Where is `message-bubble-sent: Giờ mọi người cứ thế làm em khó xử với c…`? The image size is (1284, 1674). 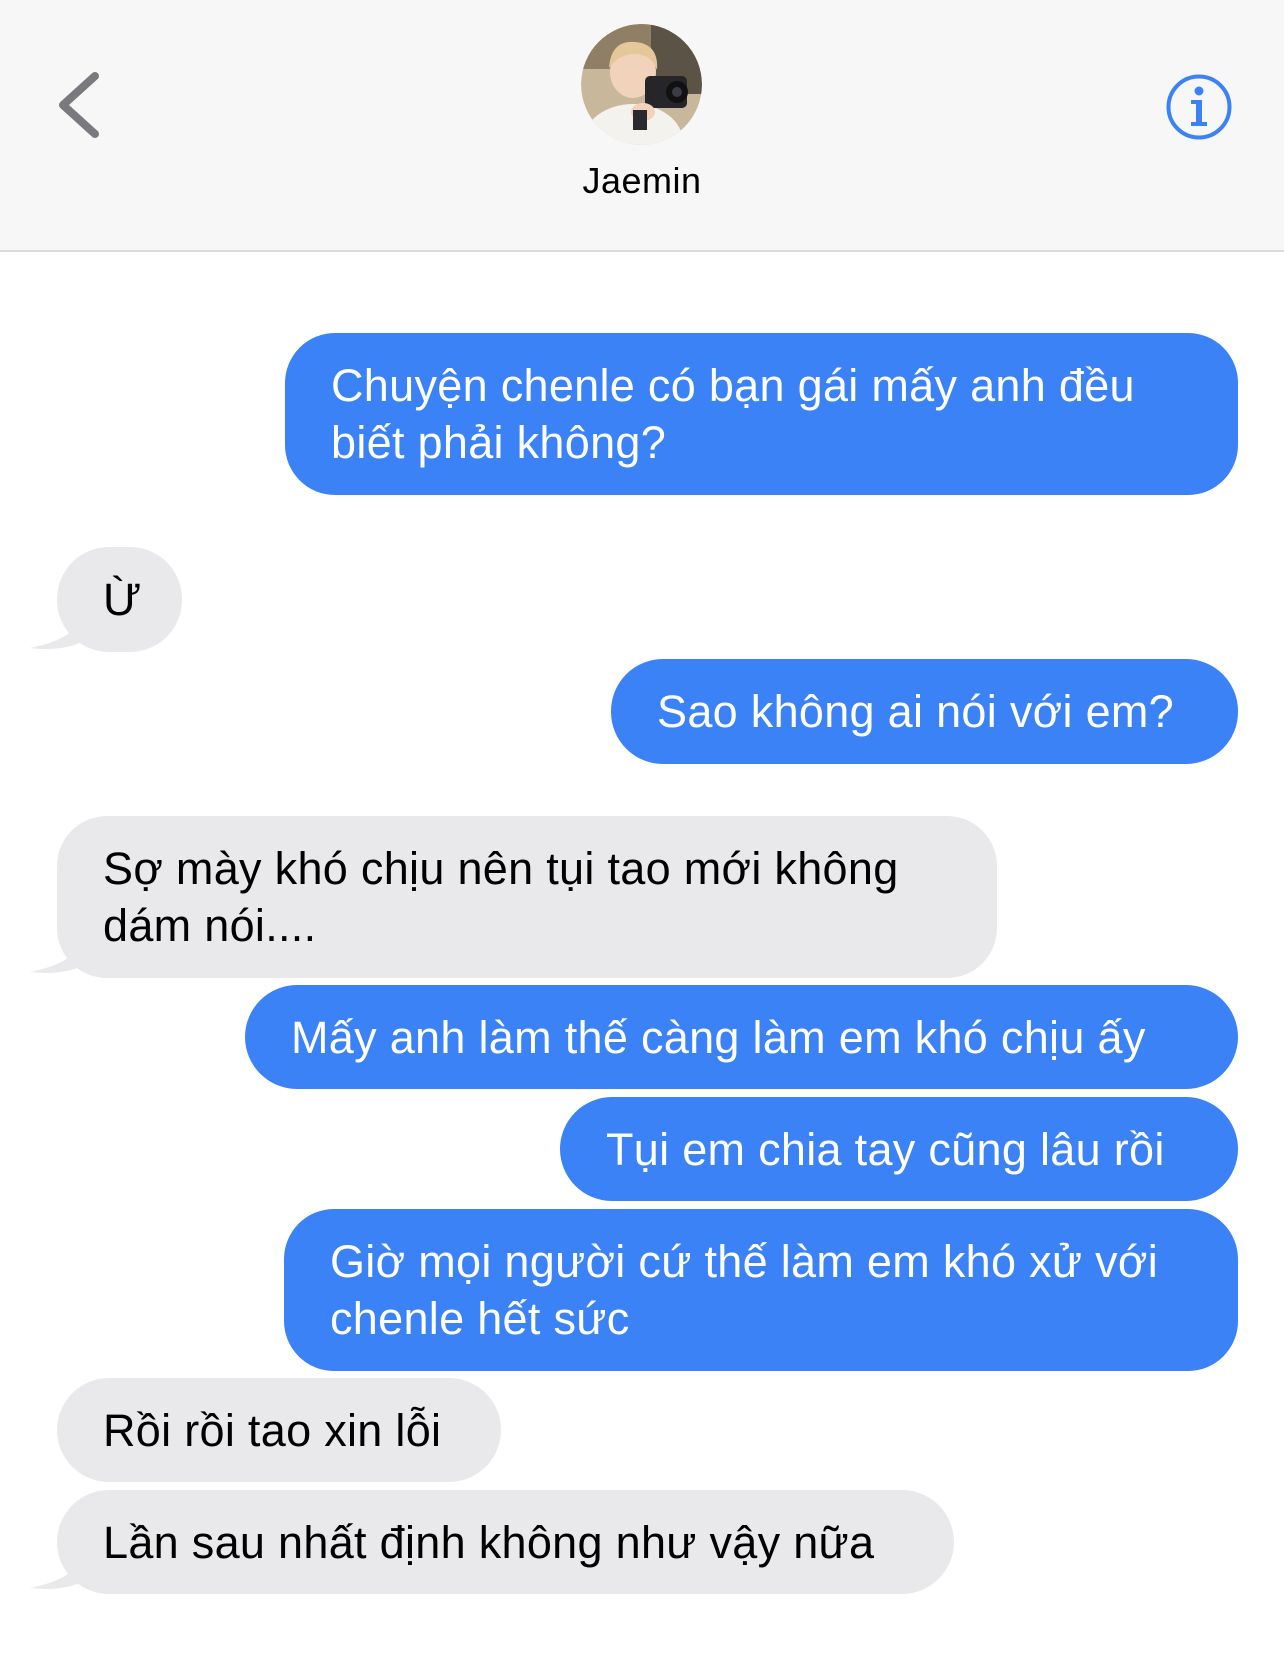
message-bubble-sent: Giờ mọi người cứ thế làm em khó xử với c… is located at coordinates (761, 1290).